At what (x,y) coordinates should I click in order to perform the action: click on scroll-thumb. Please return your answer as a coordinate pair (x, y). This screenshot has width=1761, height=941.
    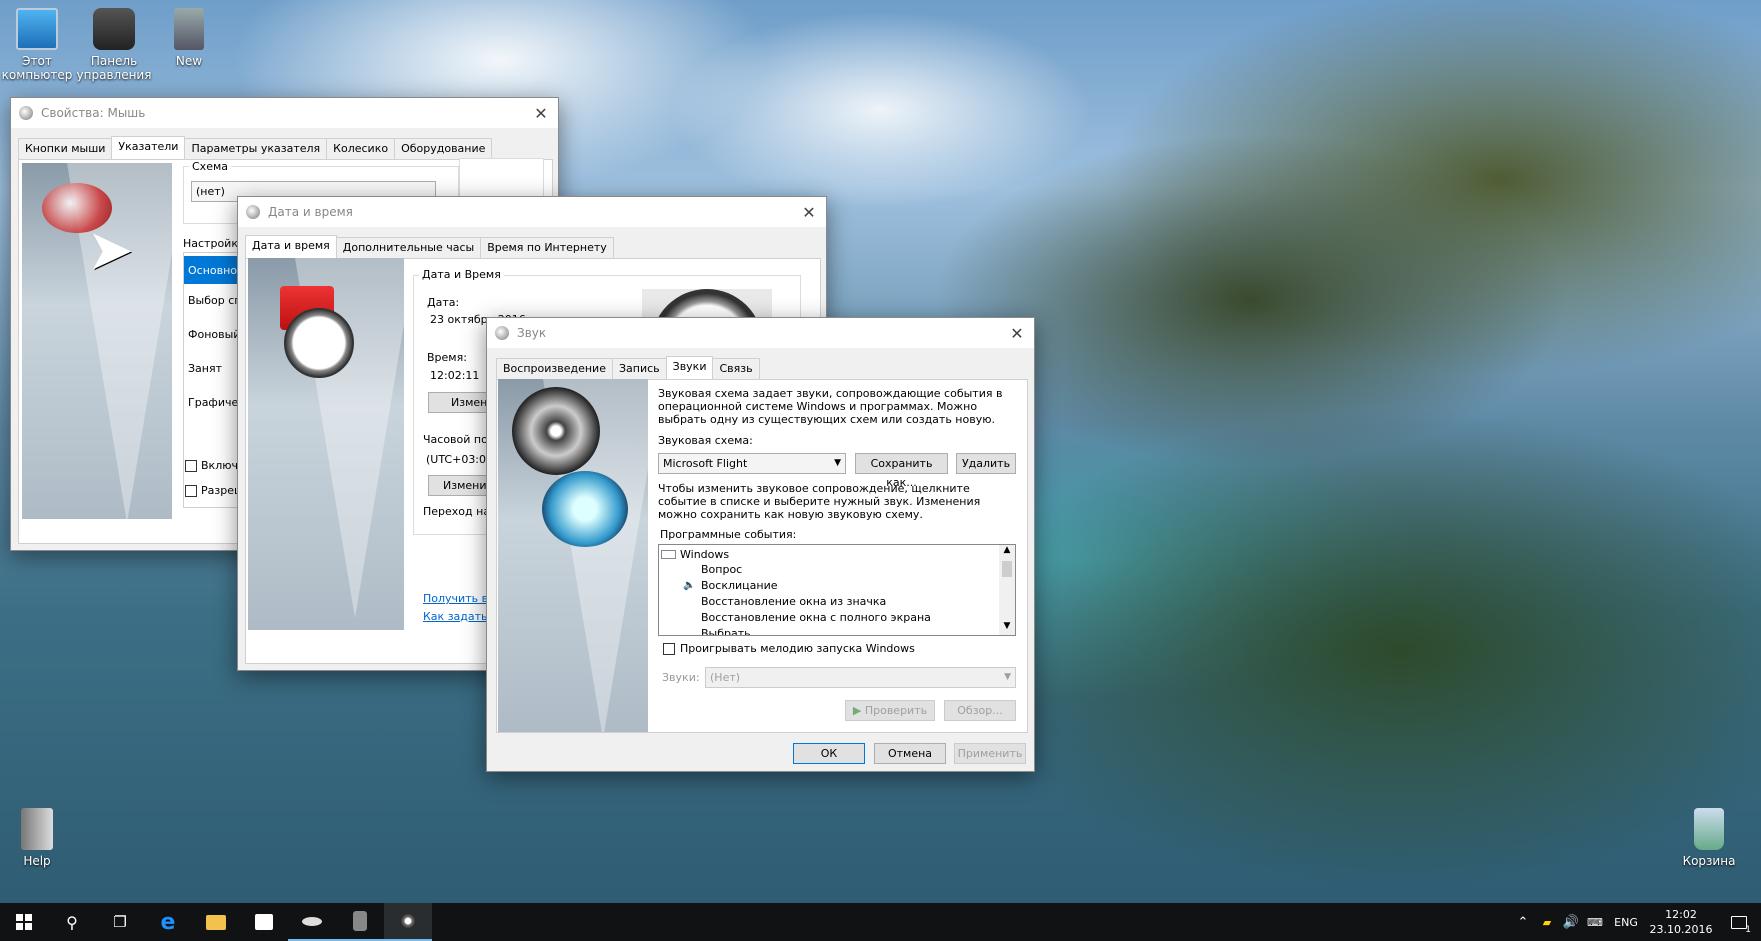
    Looking at the image, I should click on (1007, 569).